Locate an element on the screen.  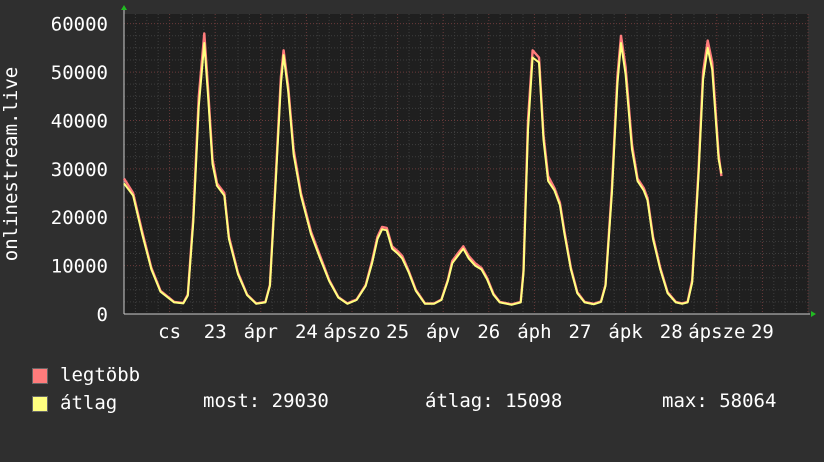
y-tick-label: 50000 is located at coordinates (79, 73).